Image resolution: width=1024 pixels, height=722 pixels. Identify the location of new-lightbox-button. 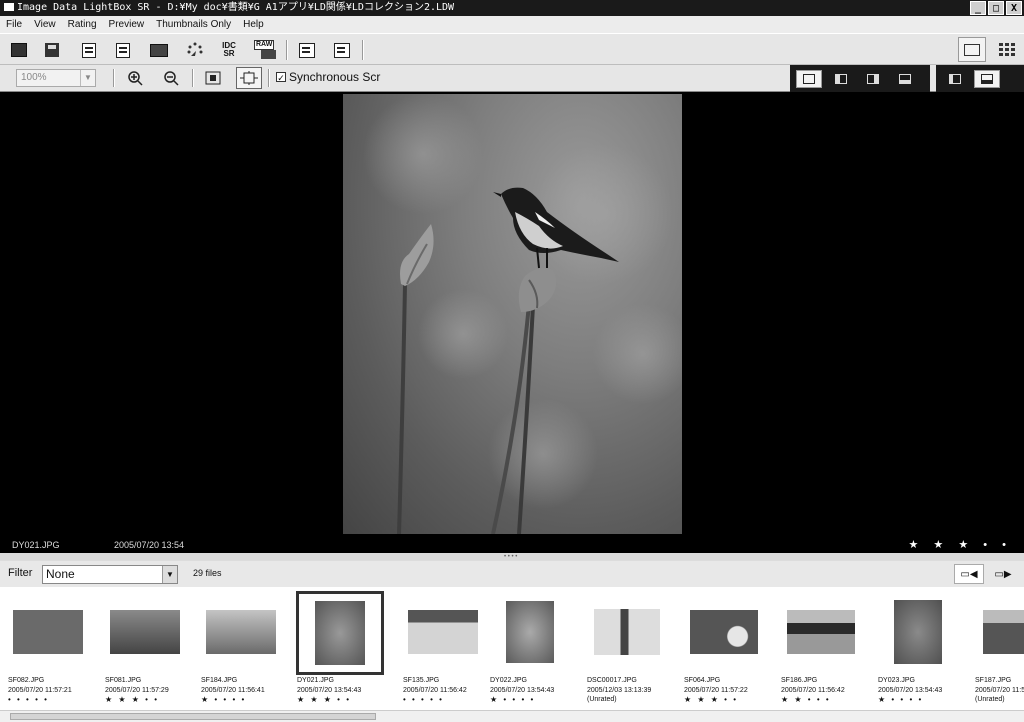
(19, 50).